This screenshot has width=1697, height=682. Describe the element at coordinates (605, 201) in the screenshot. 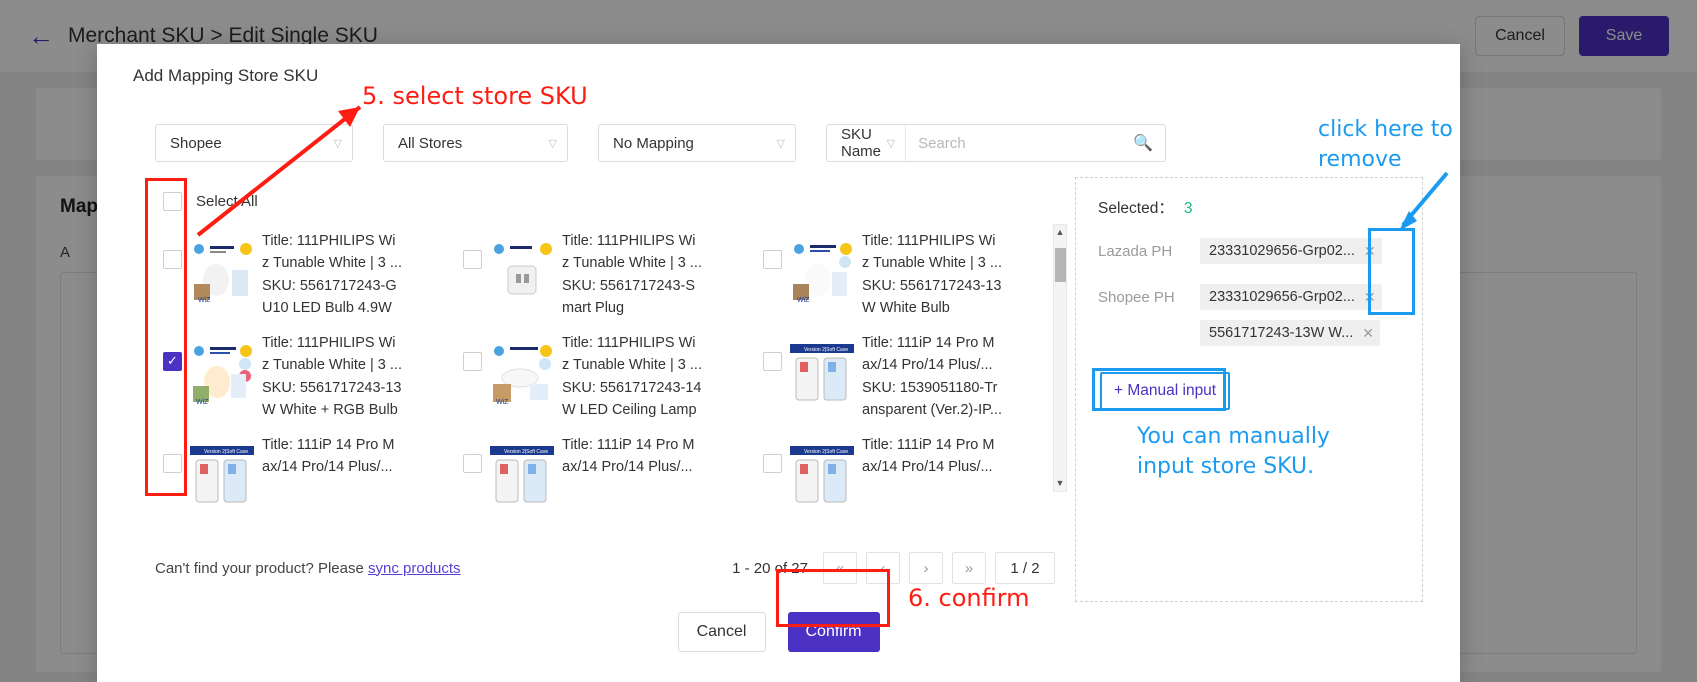

I see `select-all-row: Select All` at that location.